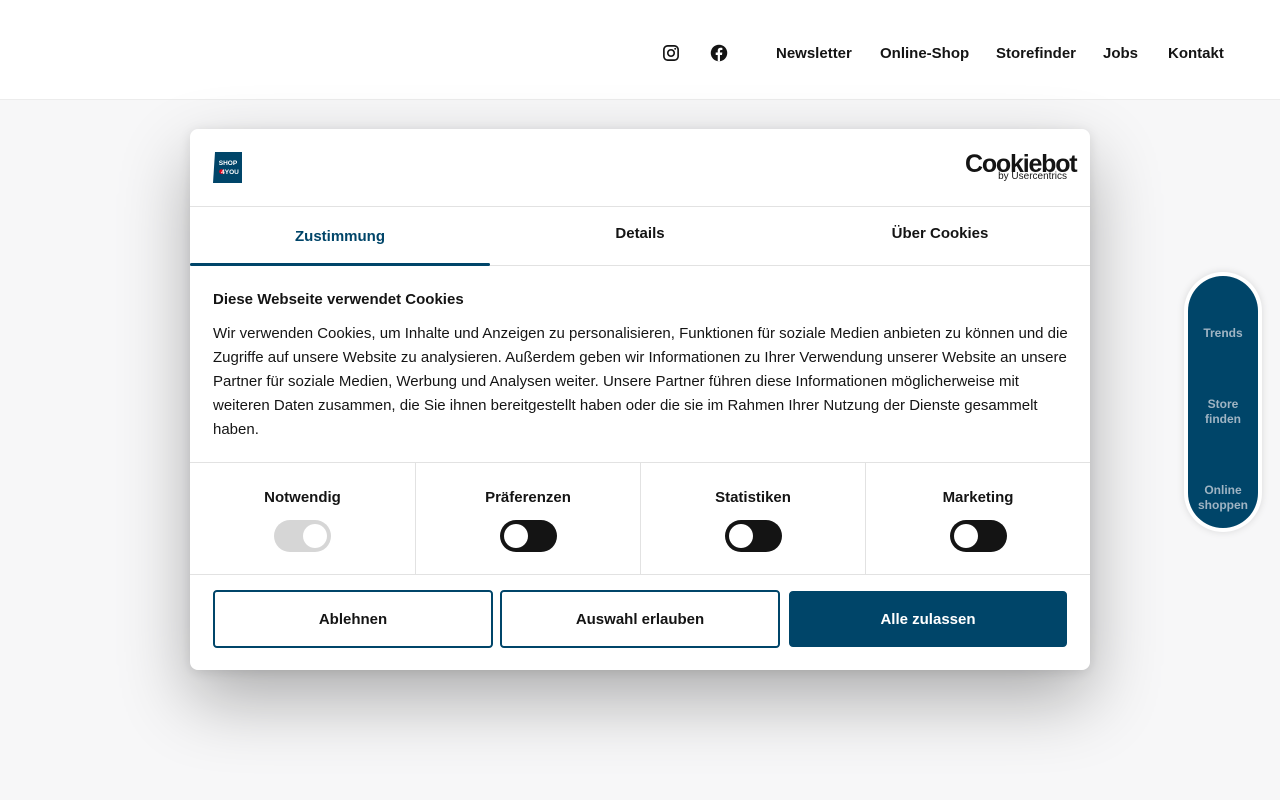 The image size is (1280, 800). I want to click on tab-zustimmung: Zustimmung, so click(340, 236).